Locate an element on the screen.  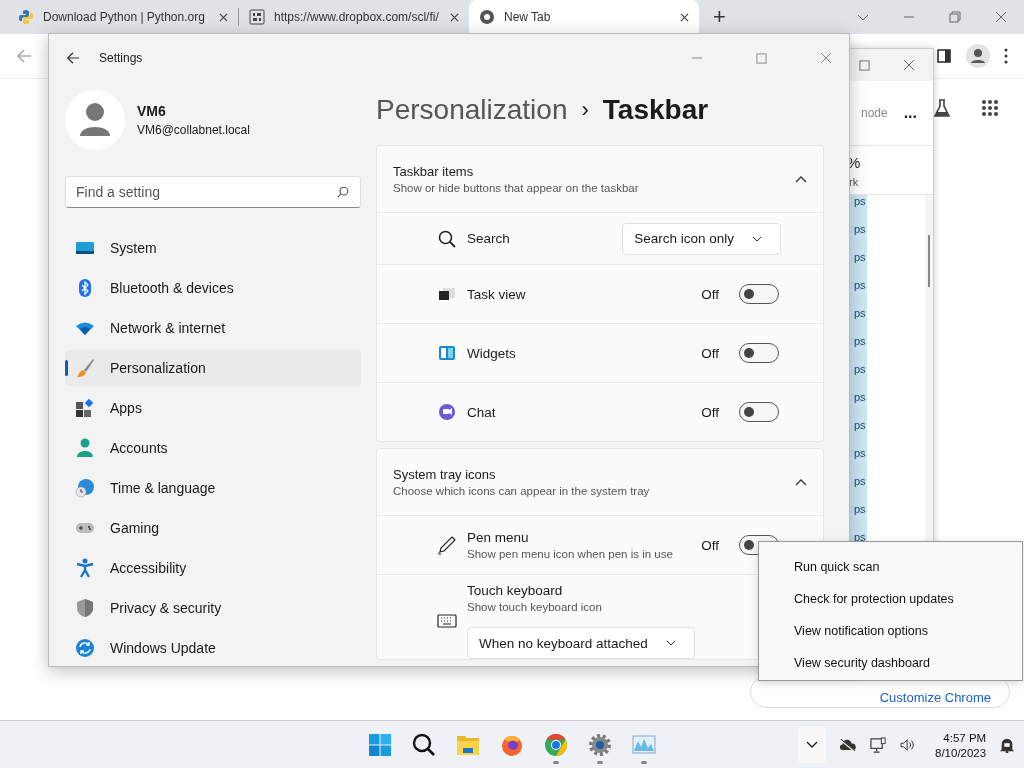
snake-logo-icon is located at coordinates (26, 17).